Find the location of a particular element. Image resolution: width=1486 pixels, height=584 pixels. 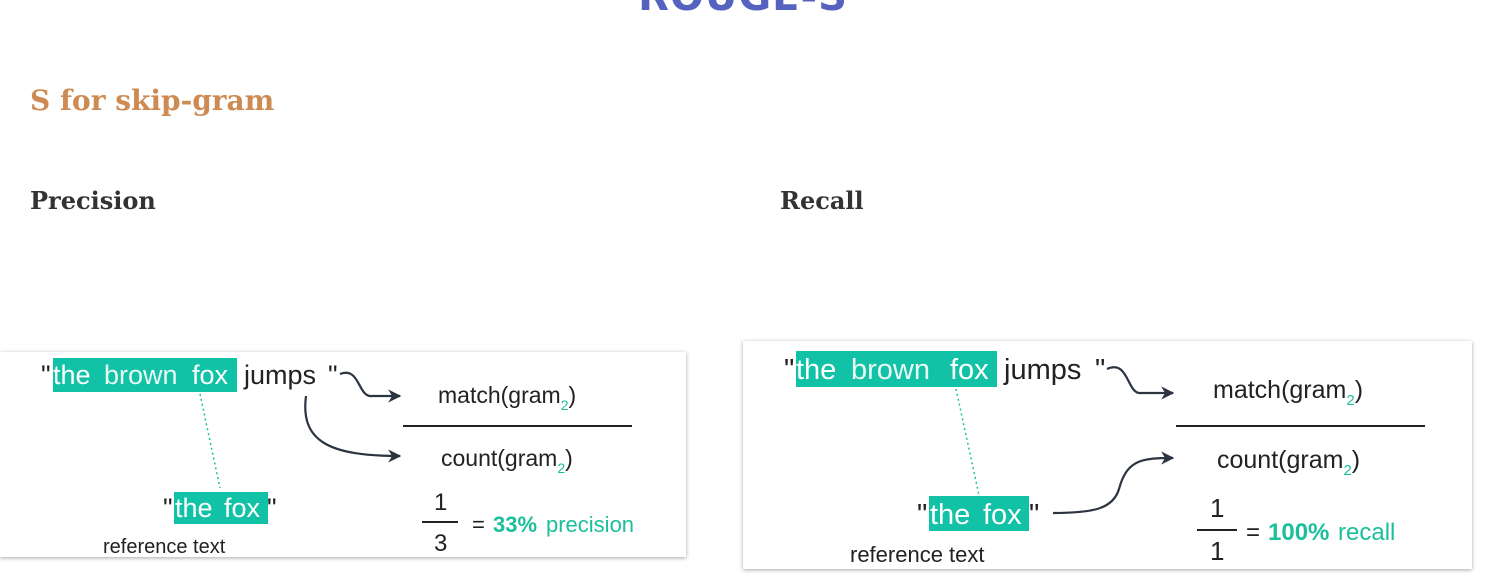

result-value: 33% is located at coordinates (515, 524).